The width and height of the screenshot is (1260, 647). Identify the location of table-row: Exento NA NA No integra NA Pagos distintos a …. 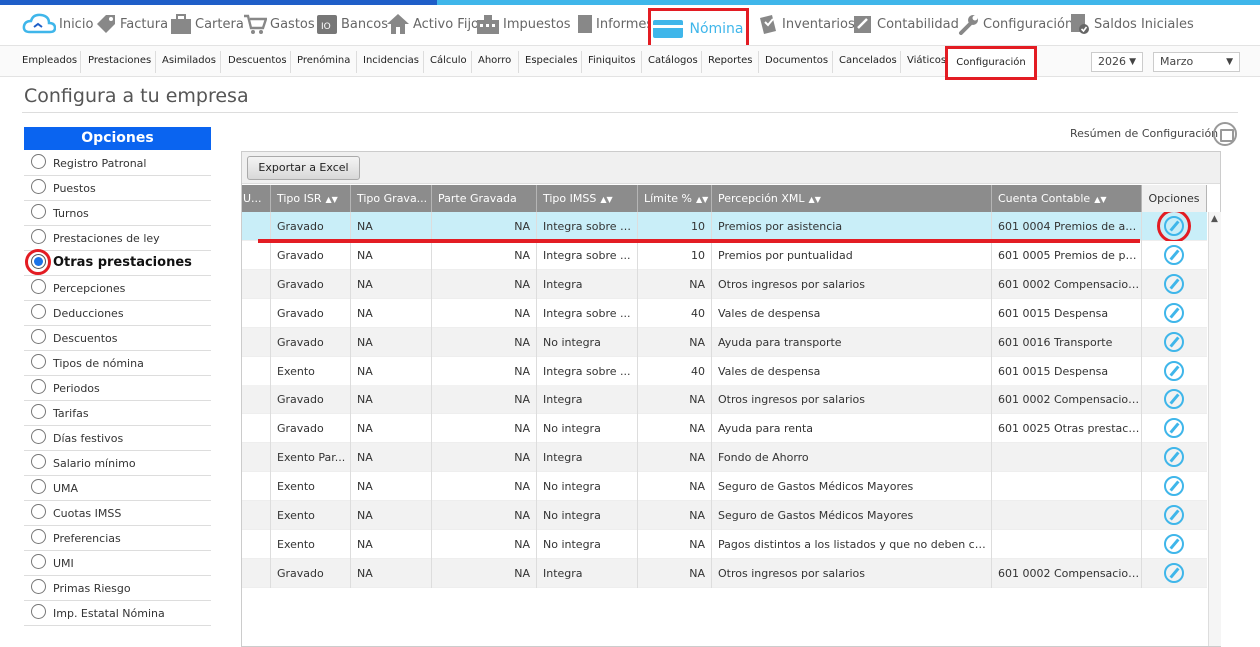
(724, 544).